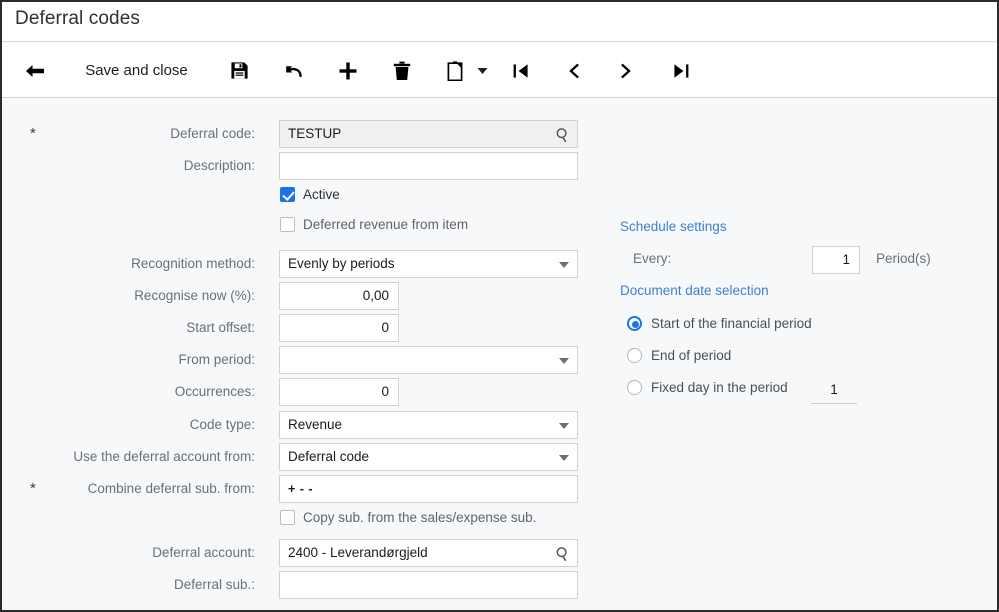 The image size is (999, 612). I want to click on page-title: Deferral codes, so click(77, 18).